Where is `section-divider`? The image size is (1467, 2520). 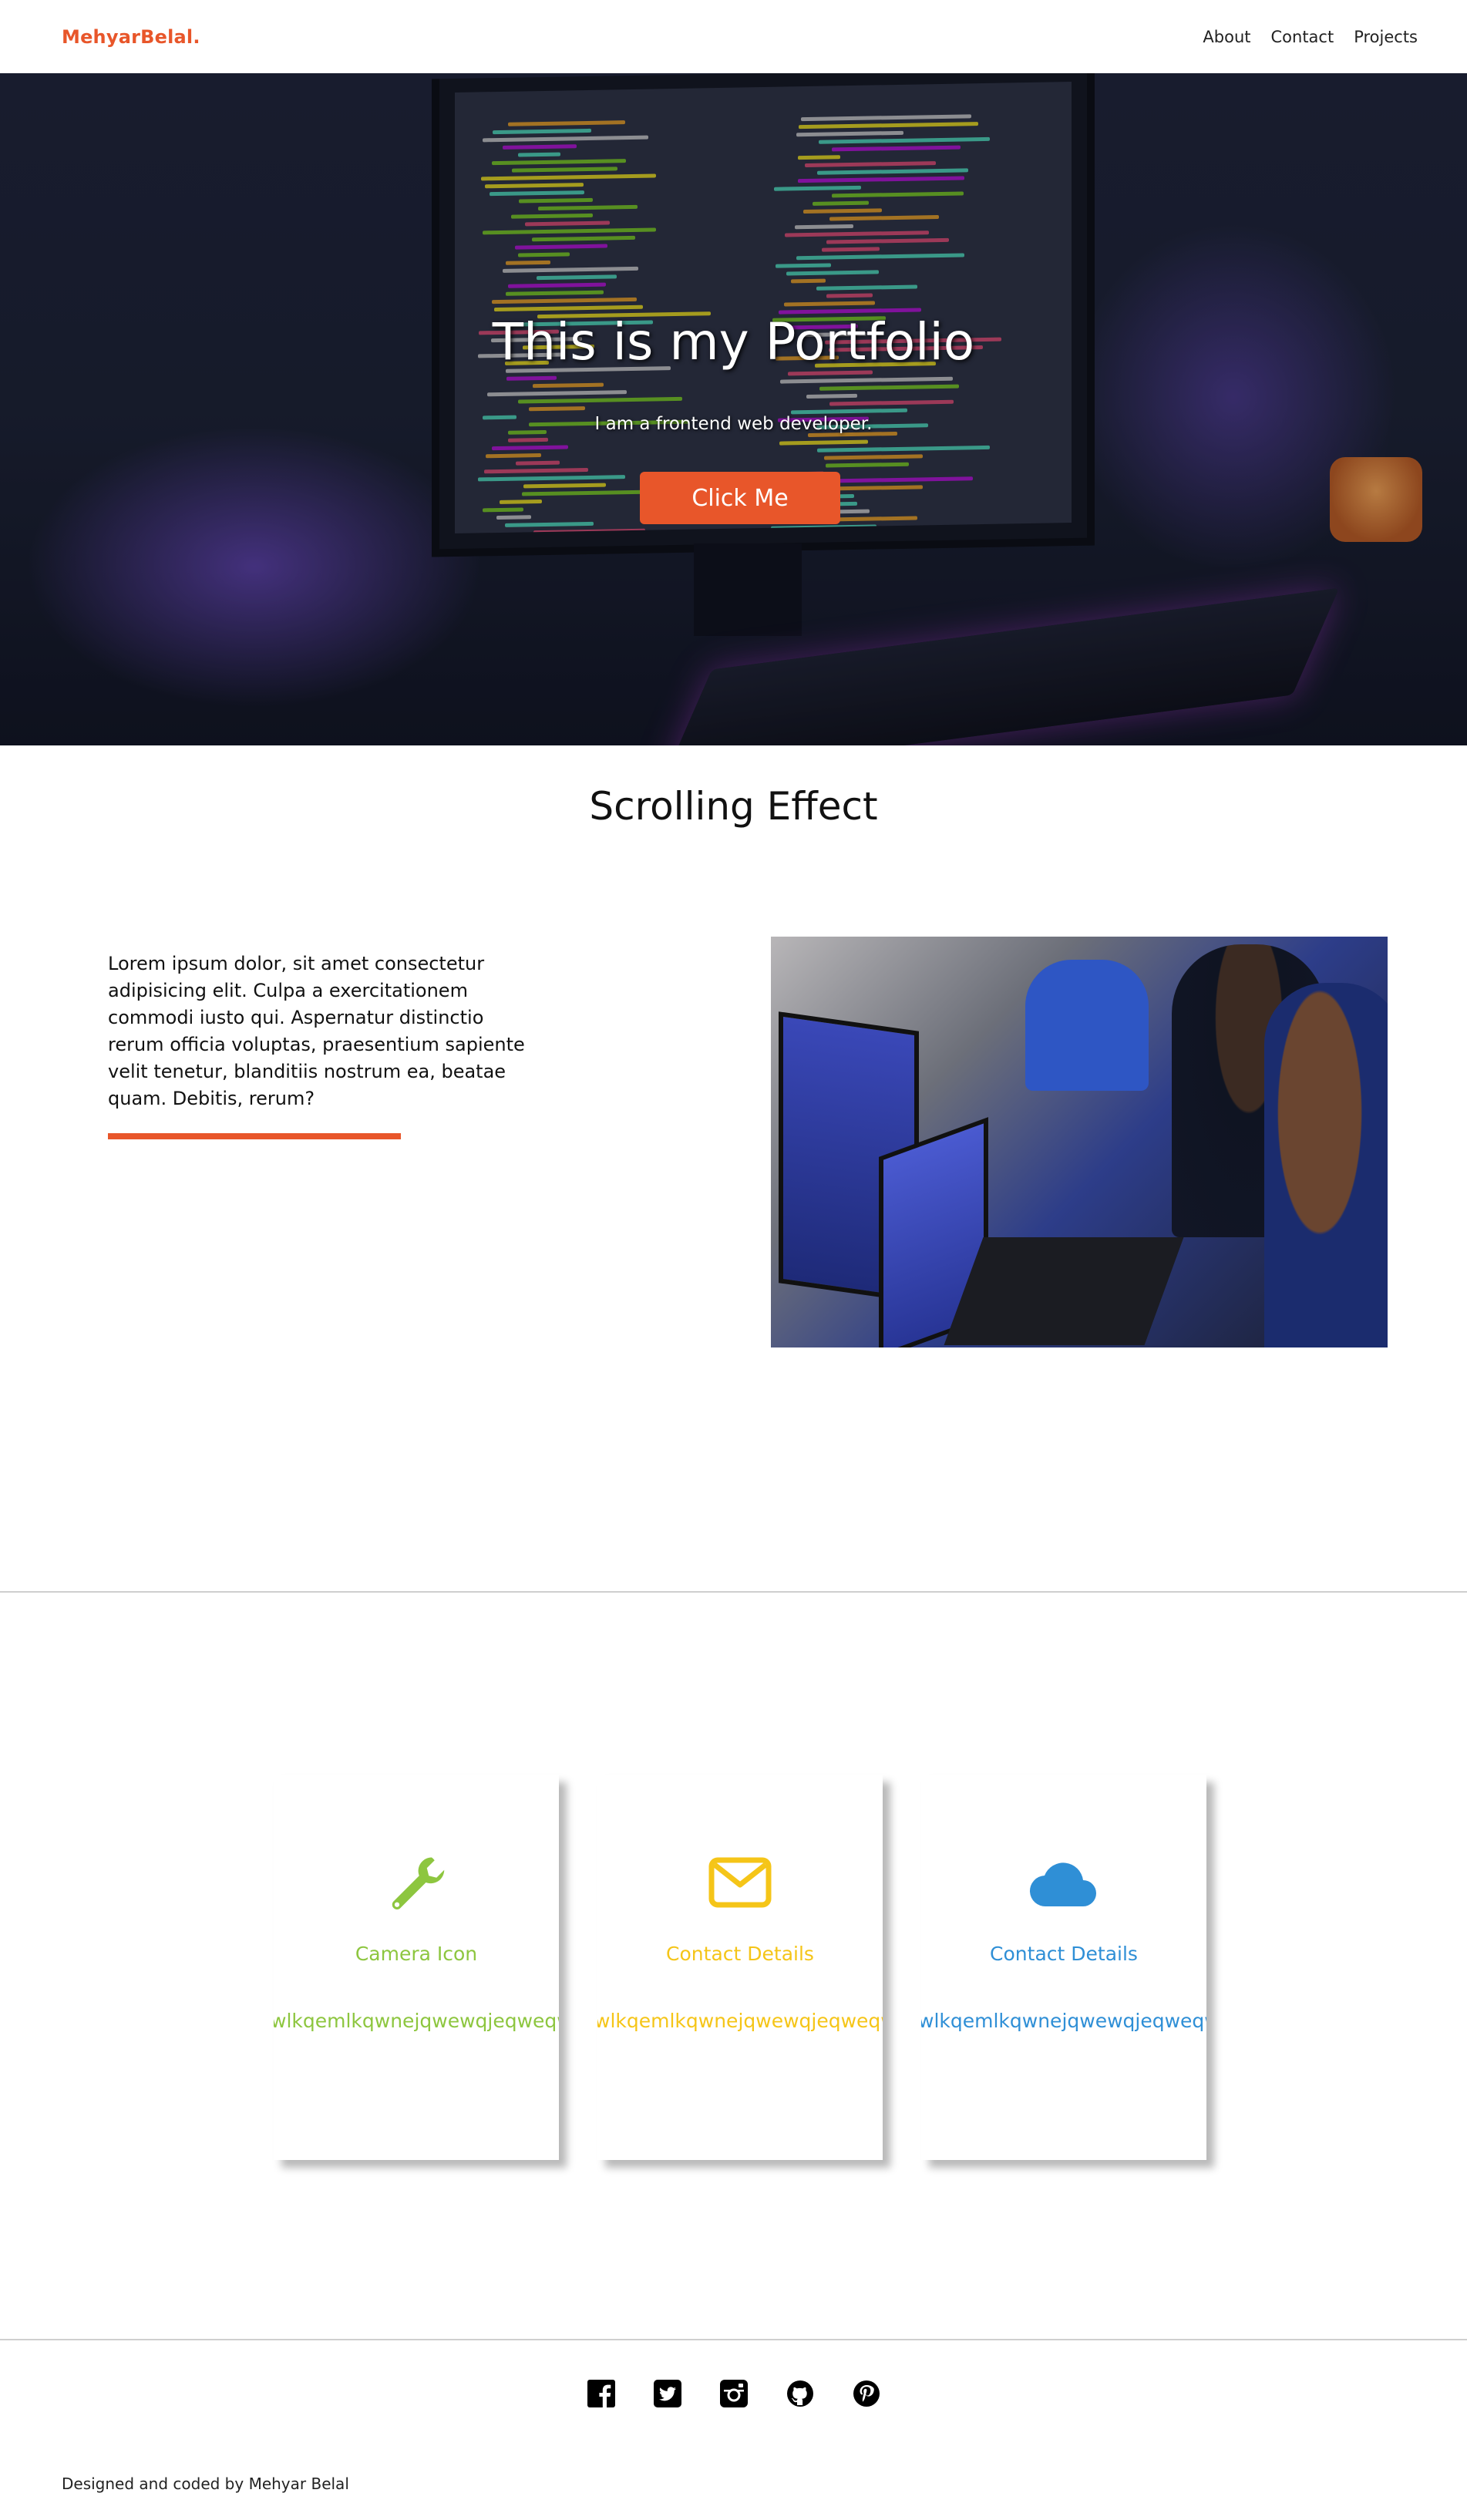 section-divider is located at coordinates (733, 1592).